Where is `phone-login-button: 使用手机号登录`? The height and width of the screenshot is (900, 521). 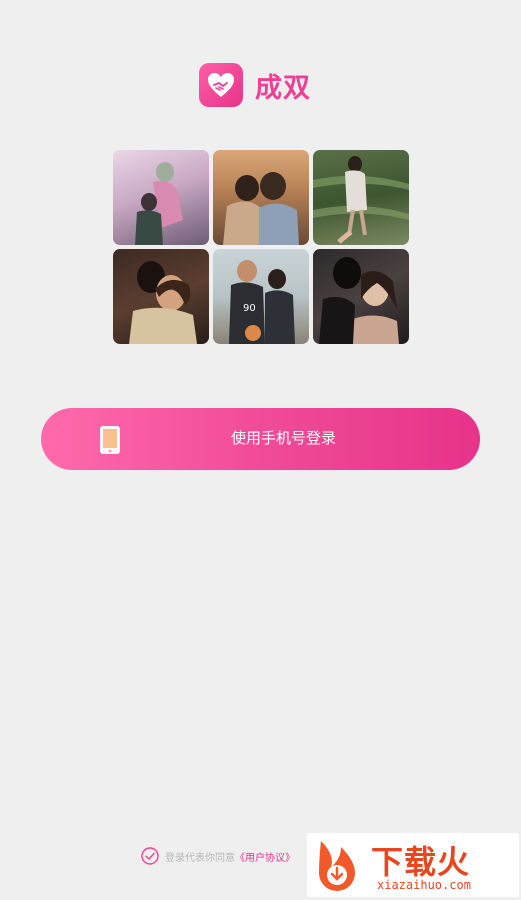
phone-login-button: 使用手机号登录 is located at coordinates (260, 439).